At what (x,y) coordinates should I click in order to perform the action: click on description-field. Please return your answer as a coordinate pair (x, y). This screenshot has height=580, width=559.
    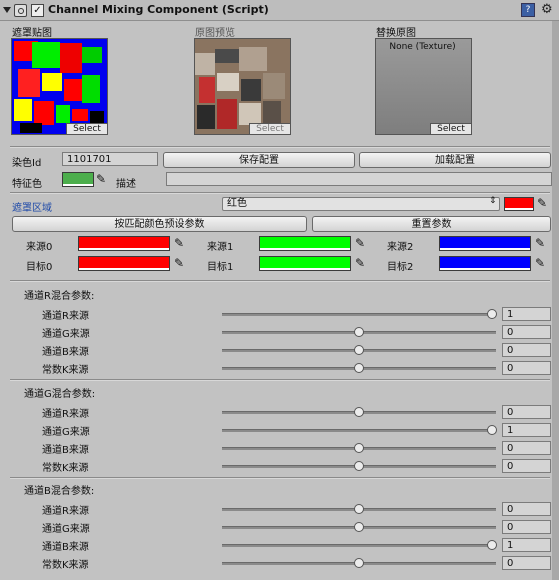
    Looking at the image, I should click on (359, 179).